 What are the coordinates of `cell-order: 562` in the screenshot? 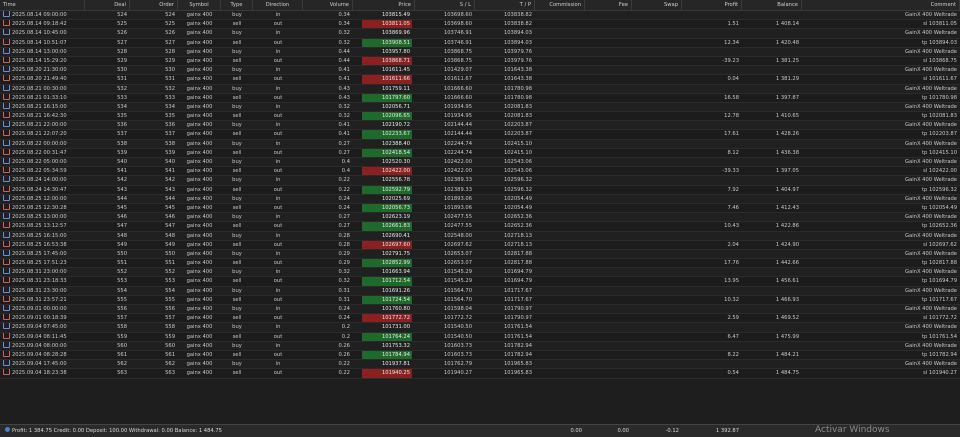 It's located at (170, 364).